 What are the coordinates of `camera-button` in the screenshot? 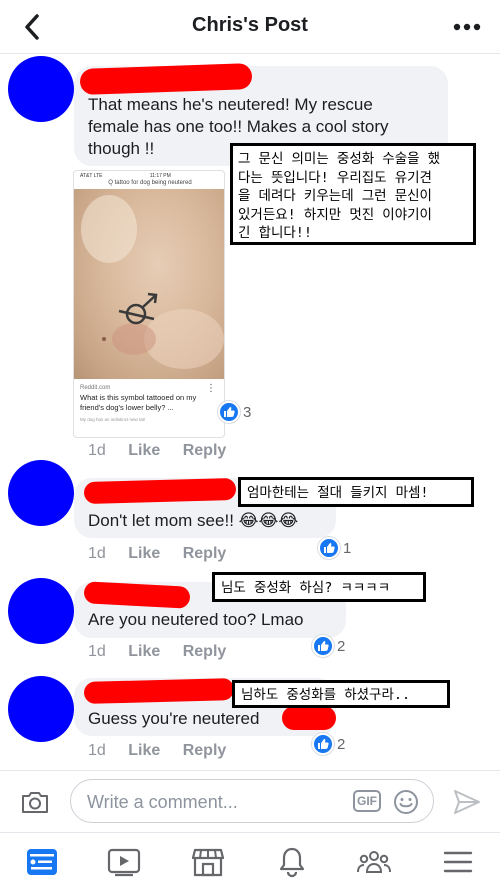 It's located at (35, 802).